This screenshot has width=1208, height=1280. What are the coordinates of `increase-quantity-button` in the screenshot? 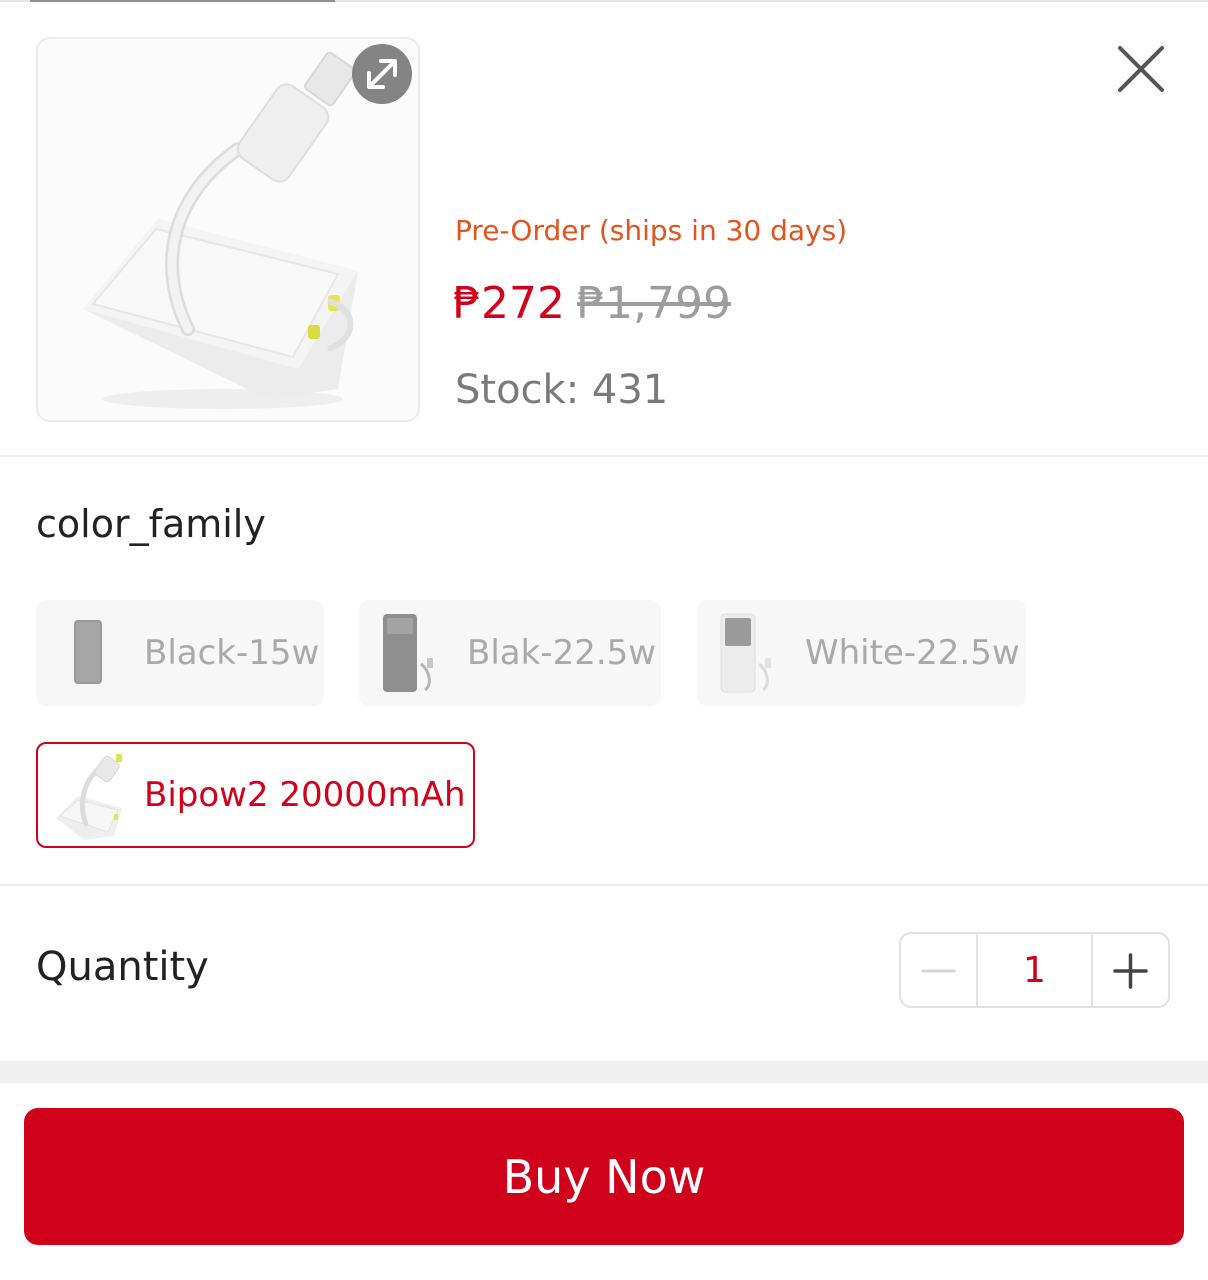 It's located at (1130, 970).